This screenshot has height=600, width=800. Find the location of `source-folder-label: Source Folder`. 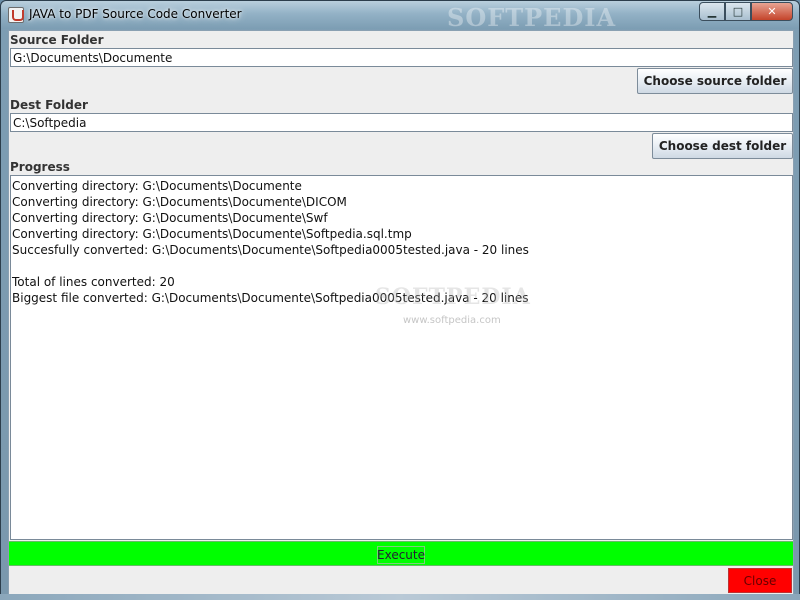

source-folder-label: Source Folder is located at coordinates (57, 40).